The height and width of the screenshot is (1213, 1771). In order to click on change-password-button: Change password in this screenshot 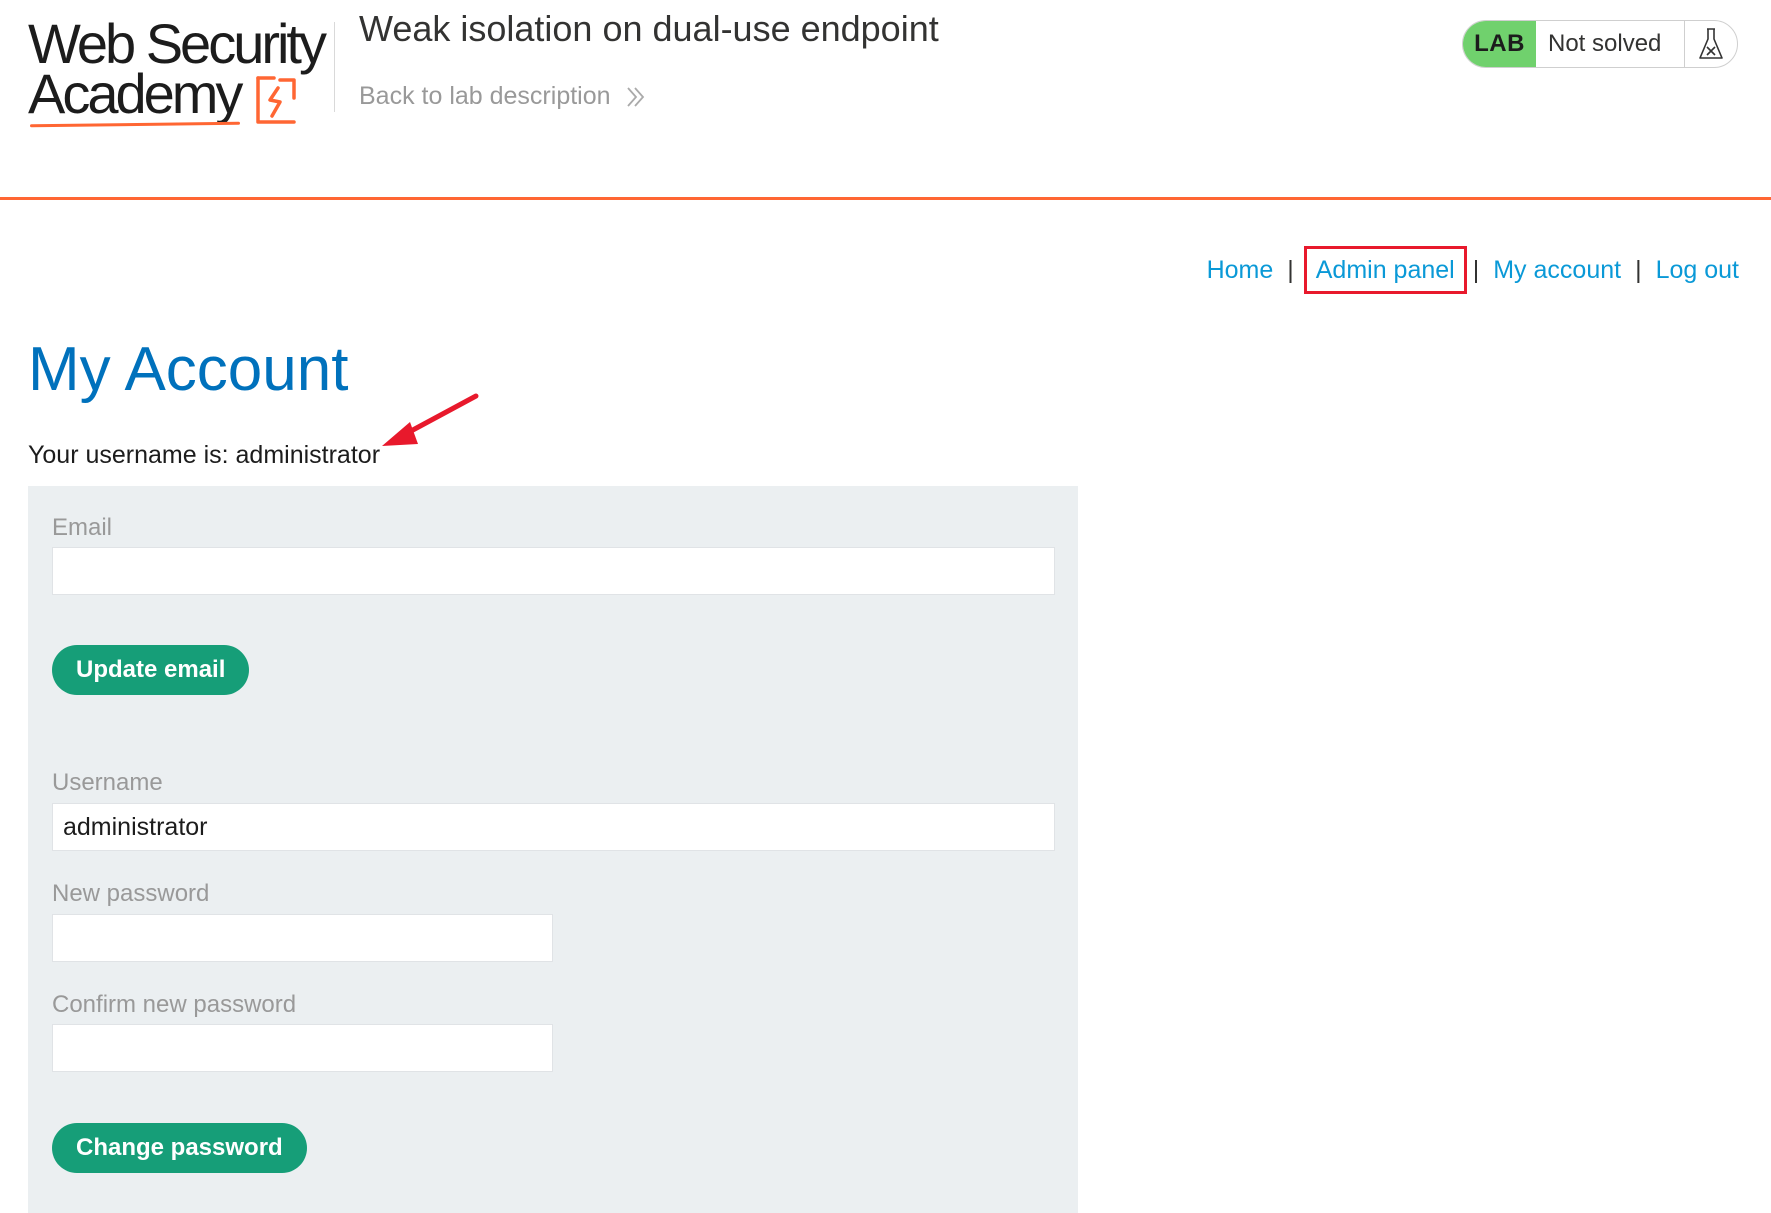, I will do `click(179, 1148)`.